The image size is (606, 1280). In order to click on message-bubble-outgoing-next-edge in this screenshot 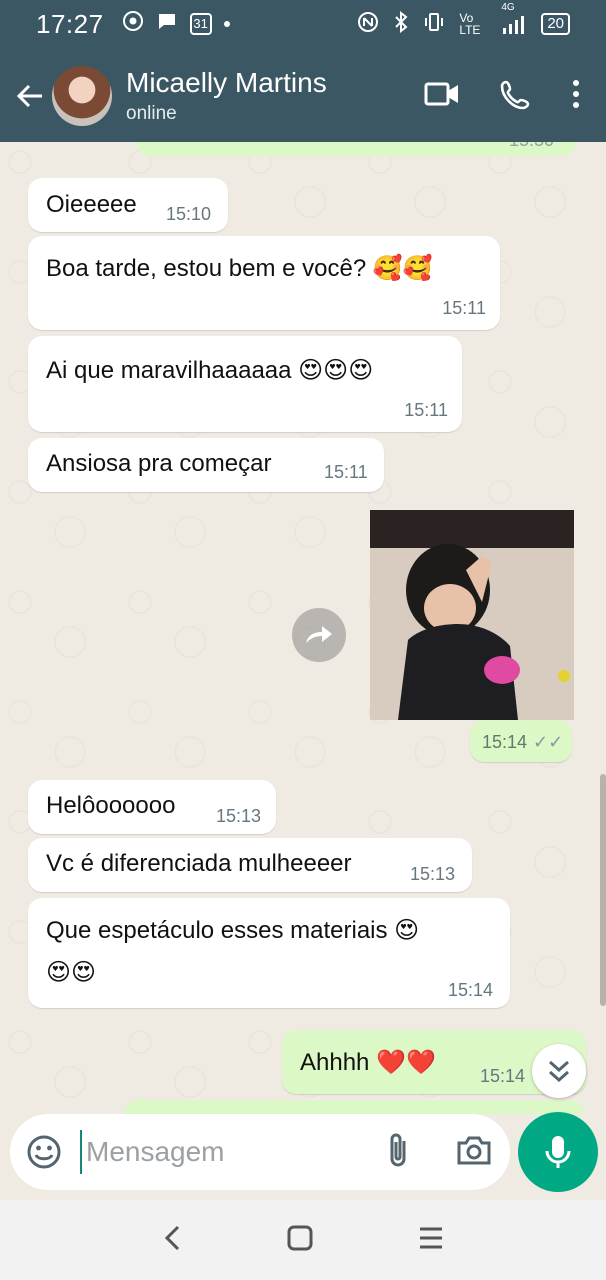, I will do `click(354, 1107)`.